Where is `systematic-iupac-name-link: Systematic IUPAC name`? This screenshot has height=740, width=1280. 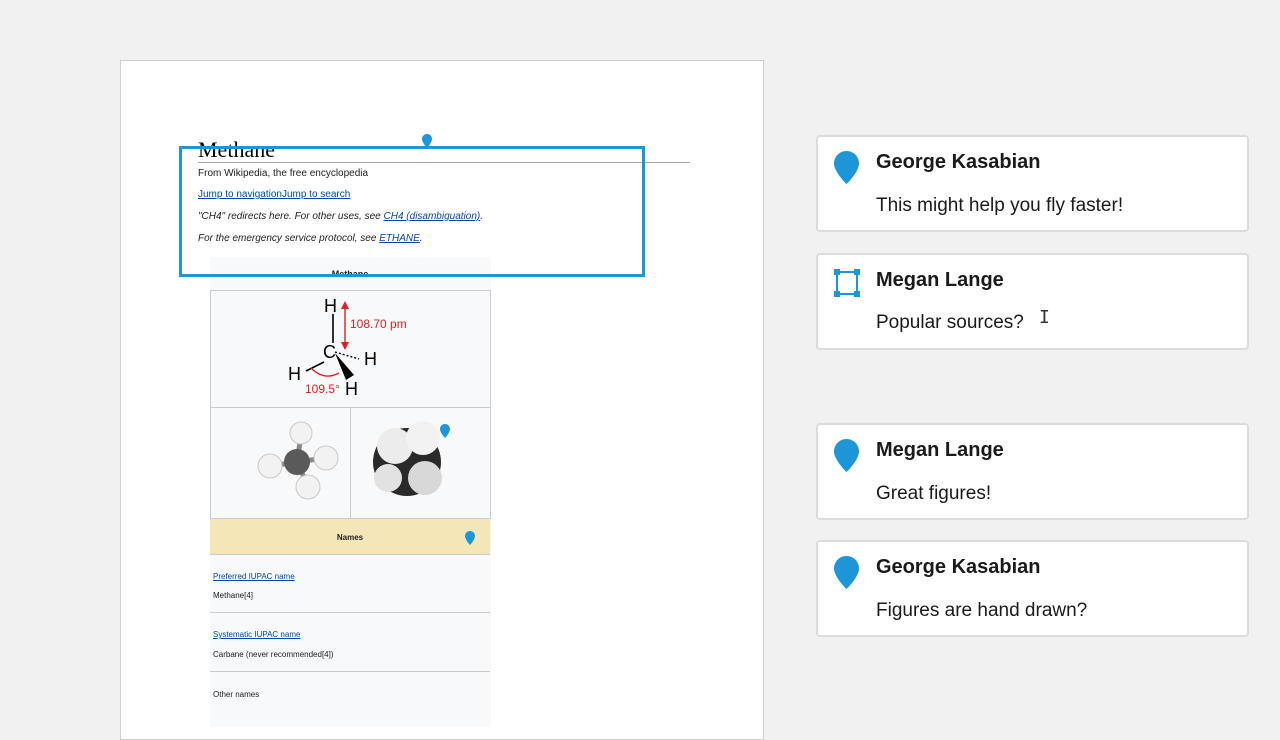 systematic-iupac-name-link: Systematic IUPAC name is located at coordinates (351, 634).